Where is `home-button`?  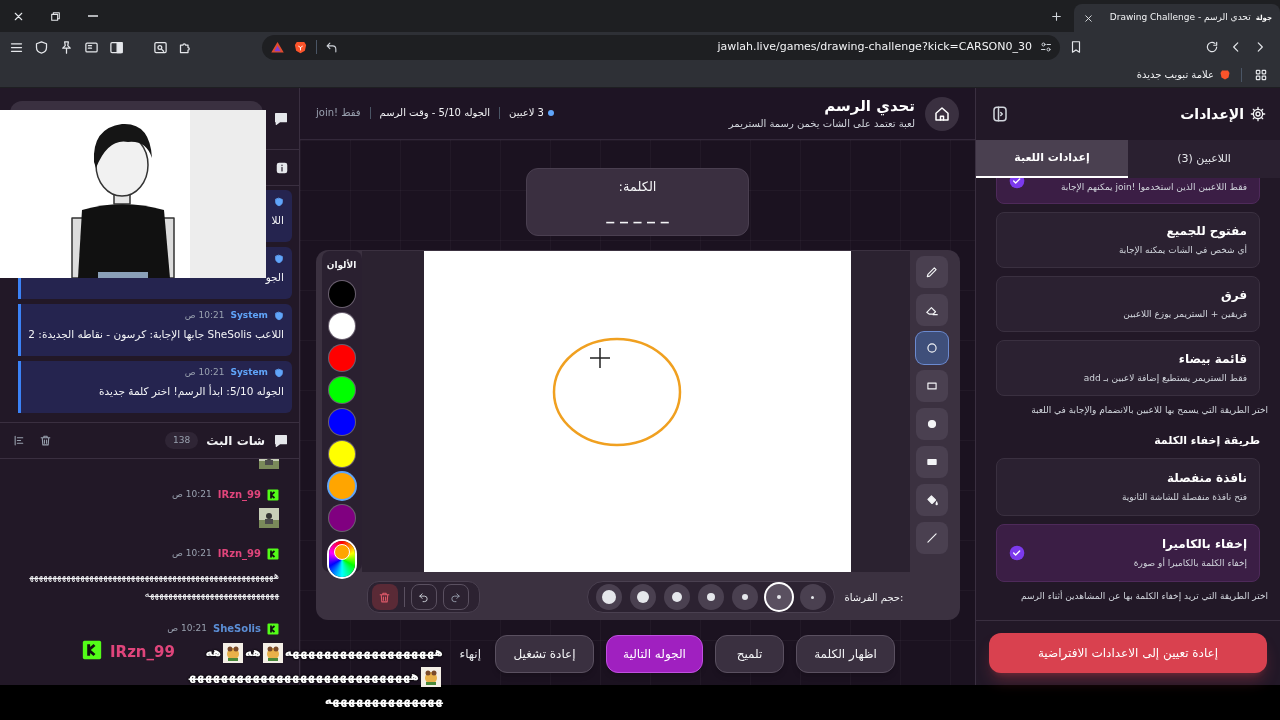 home-button is located at coordinates (942, 113).